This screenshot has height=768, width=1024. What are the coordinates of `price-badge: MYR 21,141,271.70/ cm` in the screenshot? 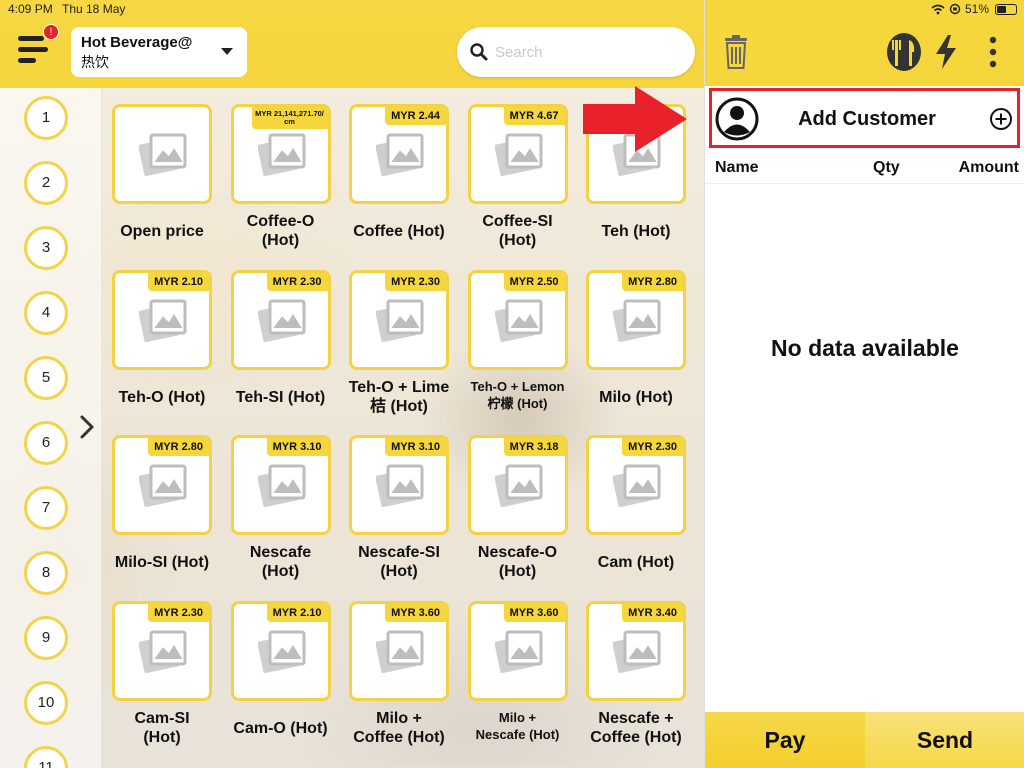 It's located at (289, 118).